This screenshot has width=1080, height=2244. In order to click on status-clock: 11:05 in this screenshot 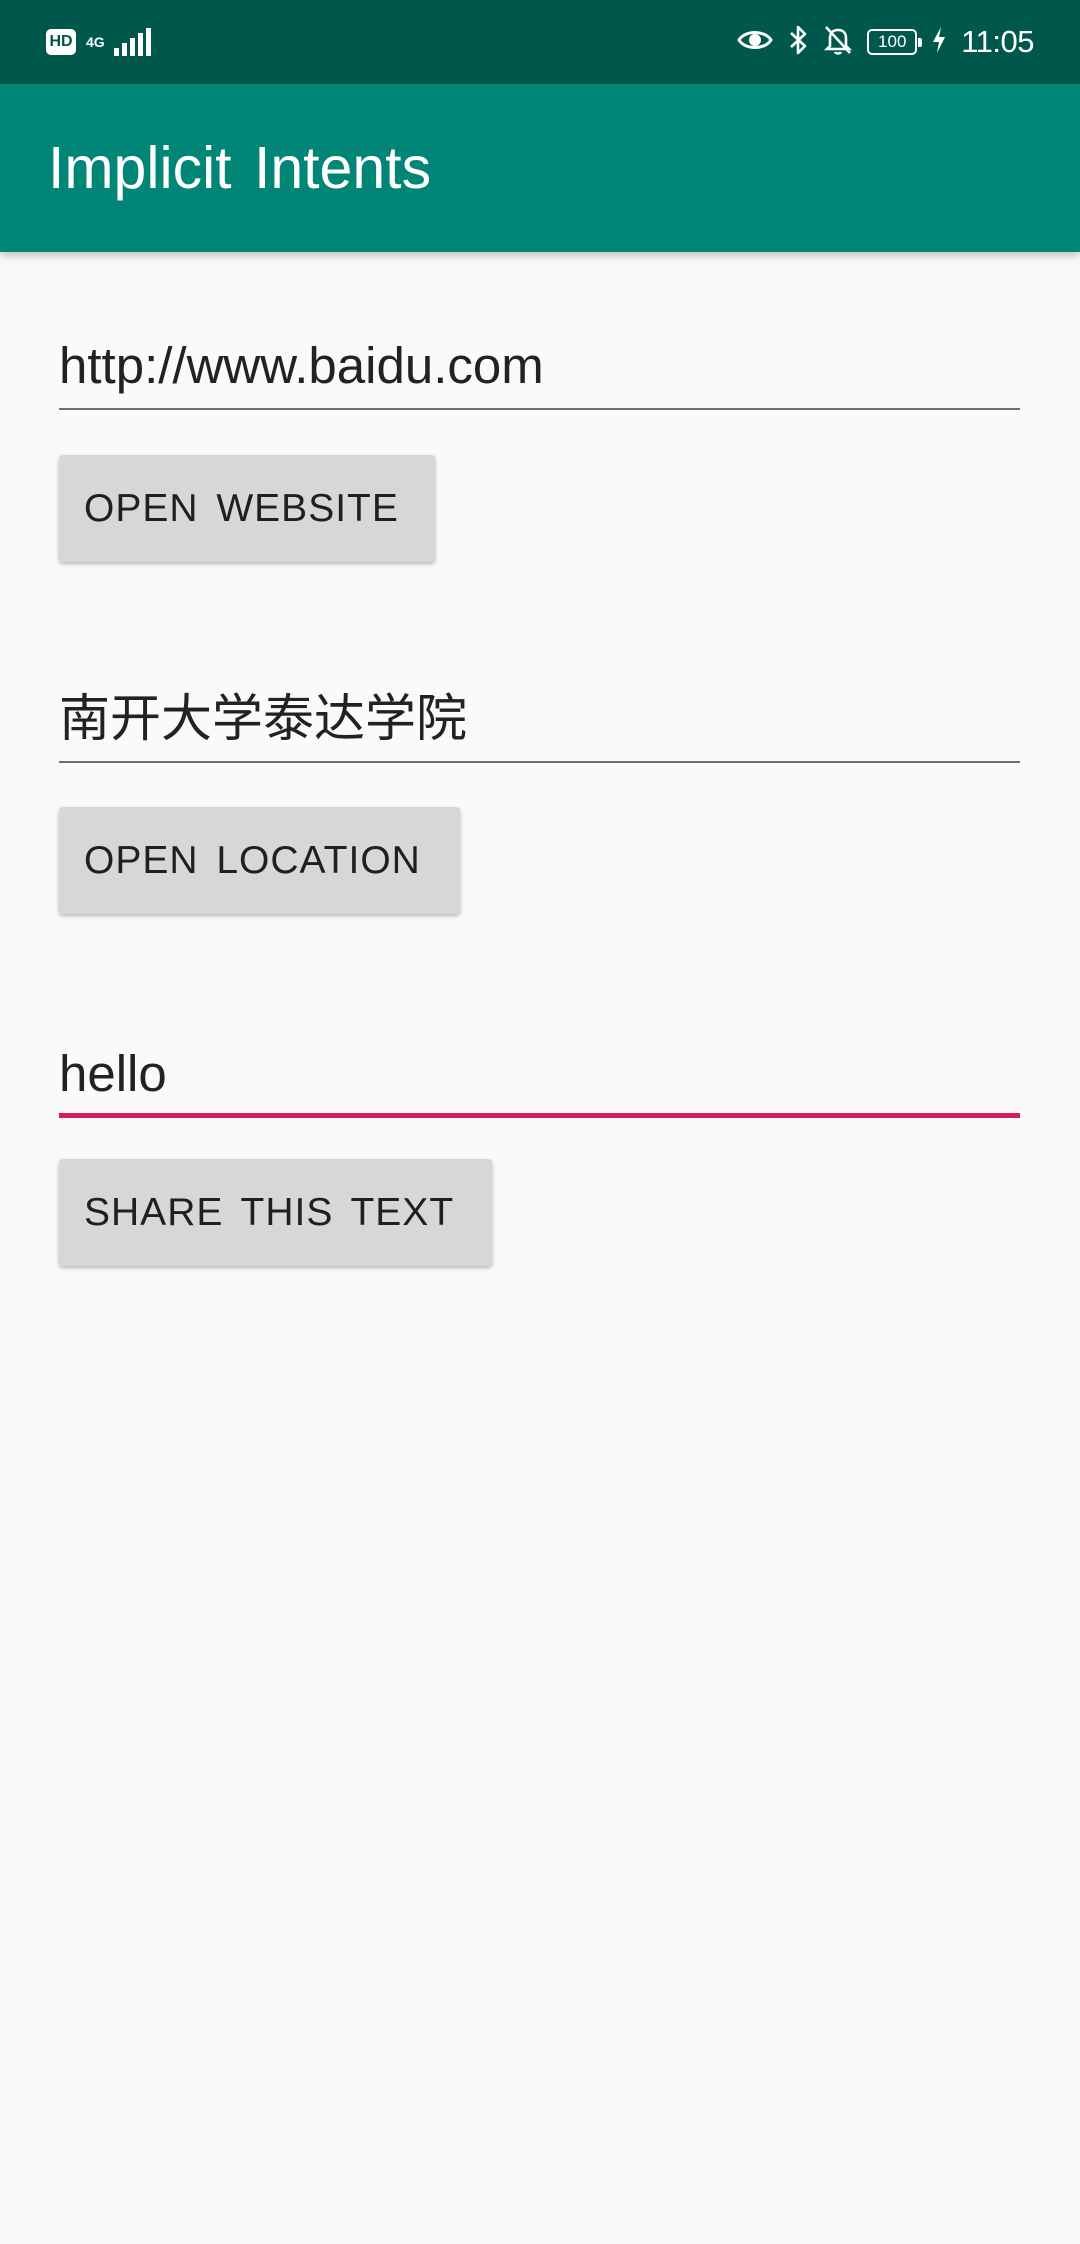, I will do `click(997, 41)`.